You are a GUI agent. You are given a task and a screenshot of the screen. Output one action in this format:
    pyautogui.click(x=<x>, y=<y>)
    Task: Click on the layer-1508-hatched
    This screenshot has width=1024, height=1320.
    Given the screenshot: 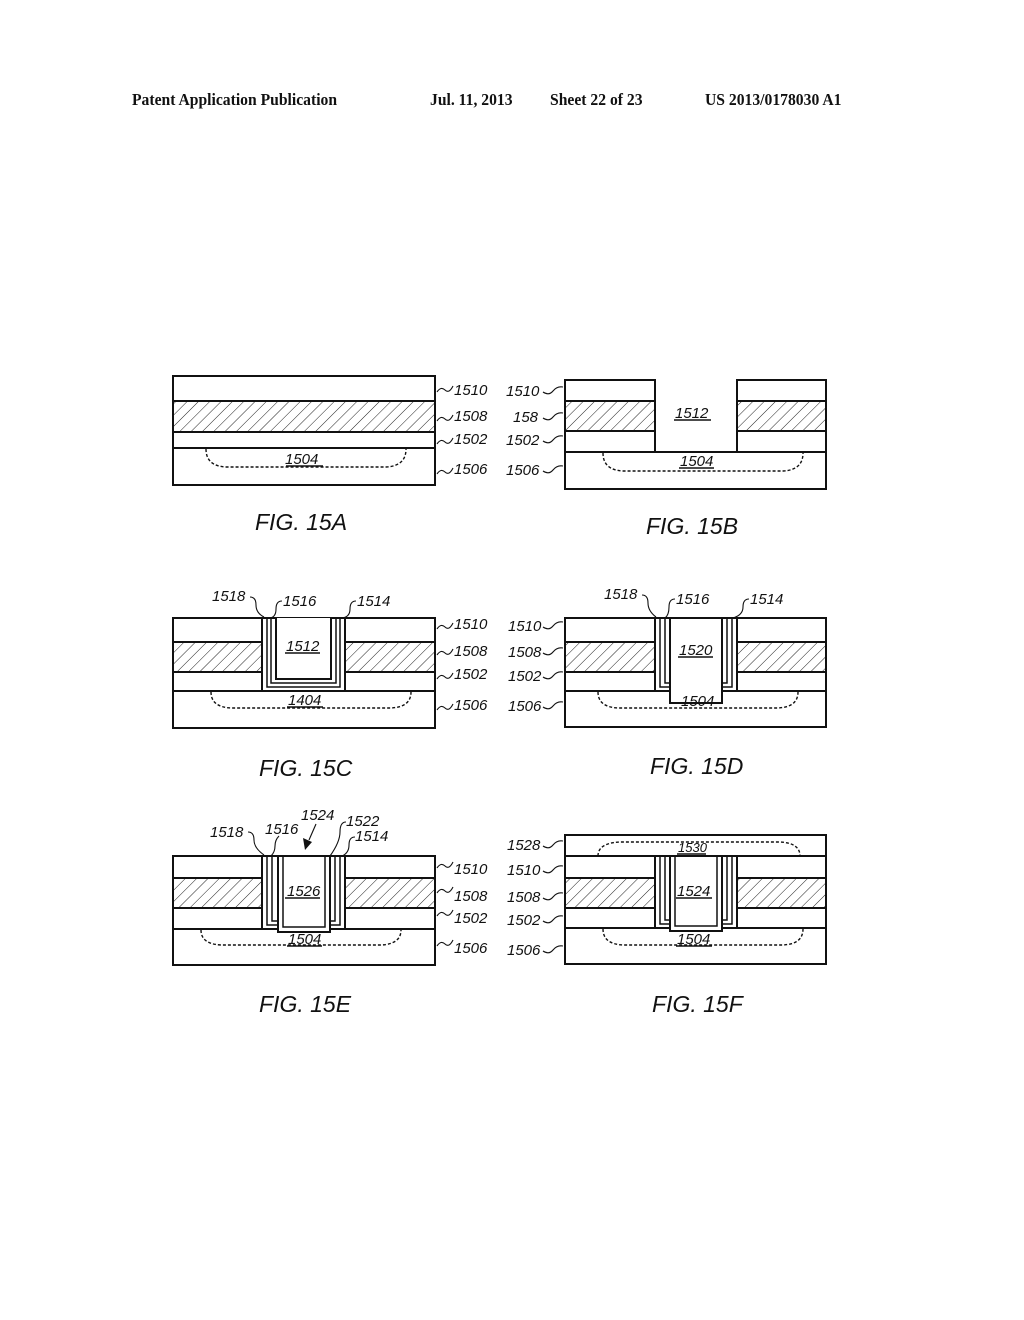 What is the action you would take?
    pyautogui.click(x=304, y=416)
    